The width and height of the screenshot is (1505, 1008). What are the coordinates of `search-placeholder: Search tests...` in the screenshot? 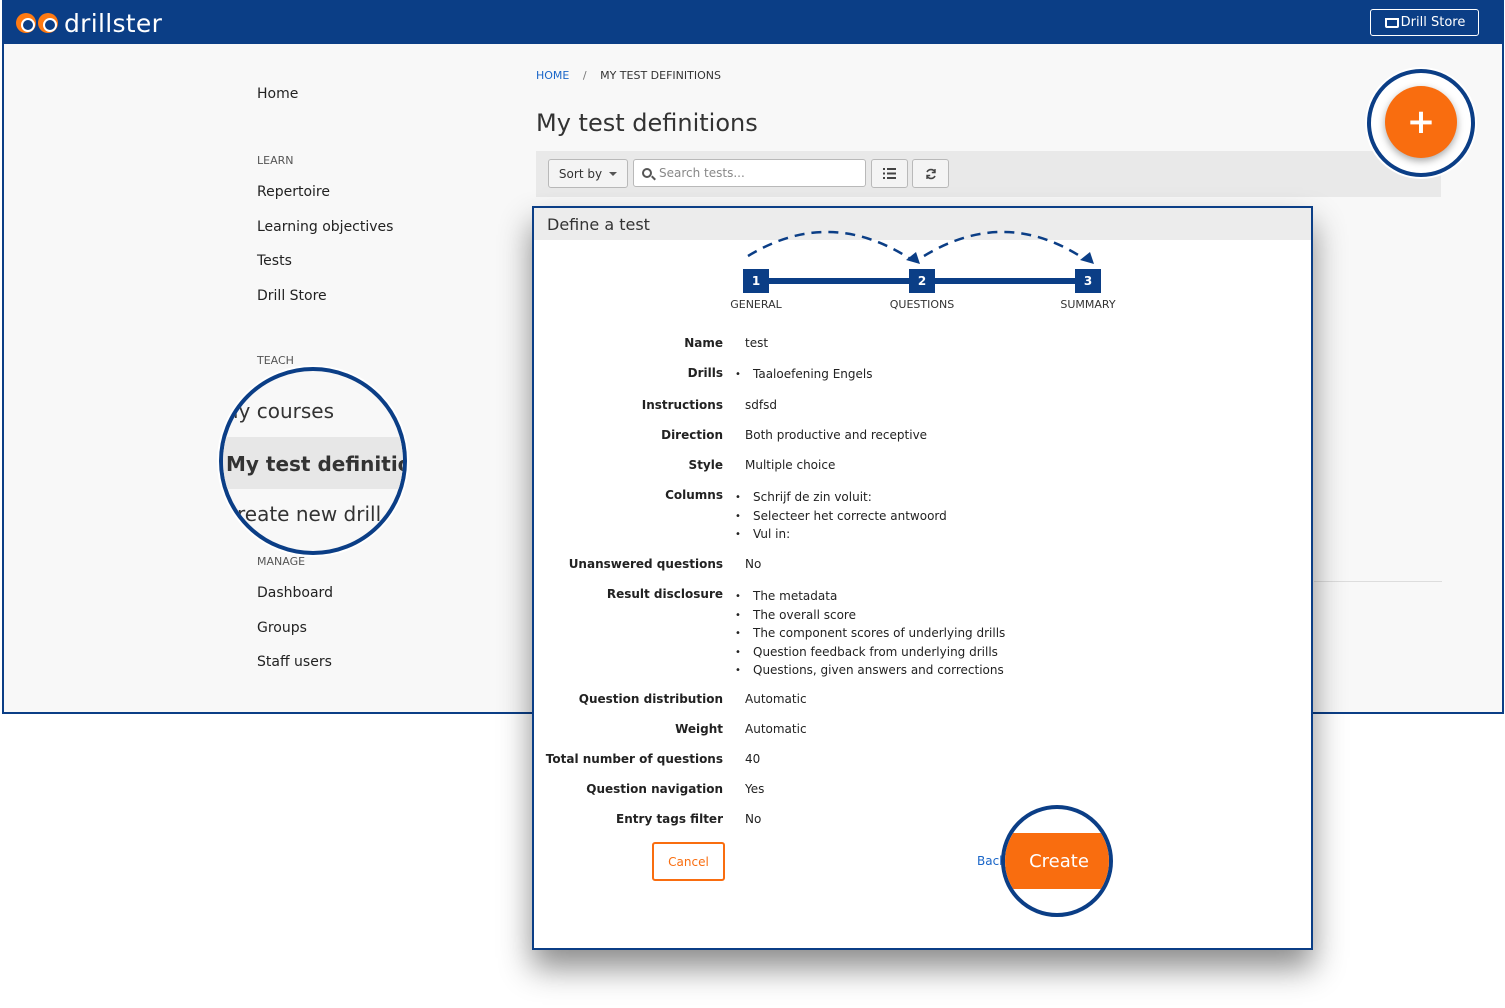 It's located at (702, 173).